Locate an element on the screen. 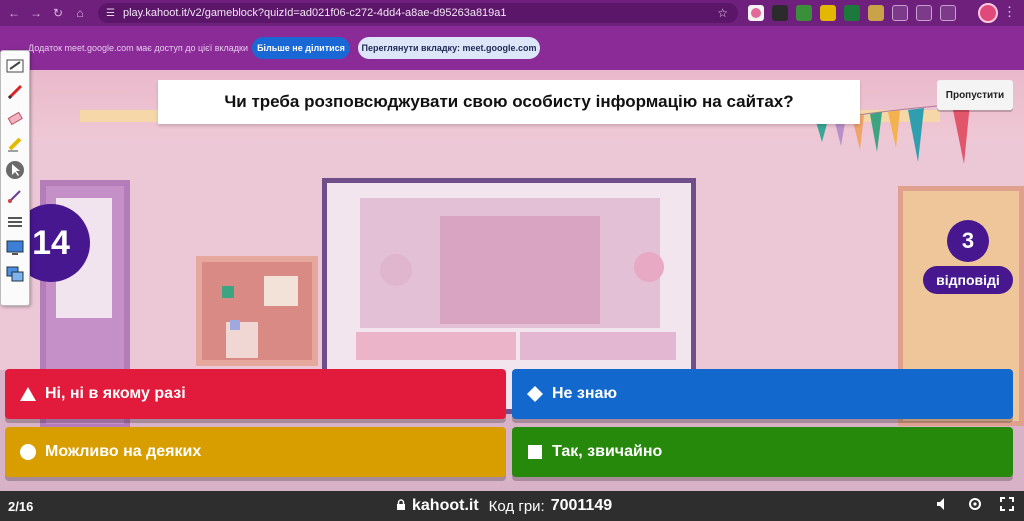  answer-button-red: Ні, ні в якому разі is located at coordinates (255, 394).